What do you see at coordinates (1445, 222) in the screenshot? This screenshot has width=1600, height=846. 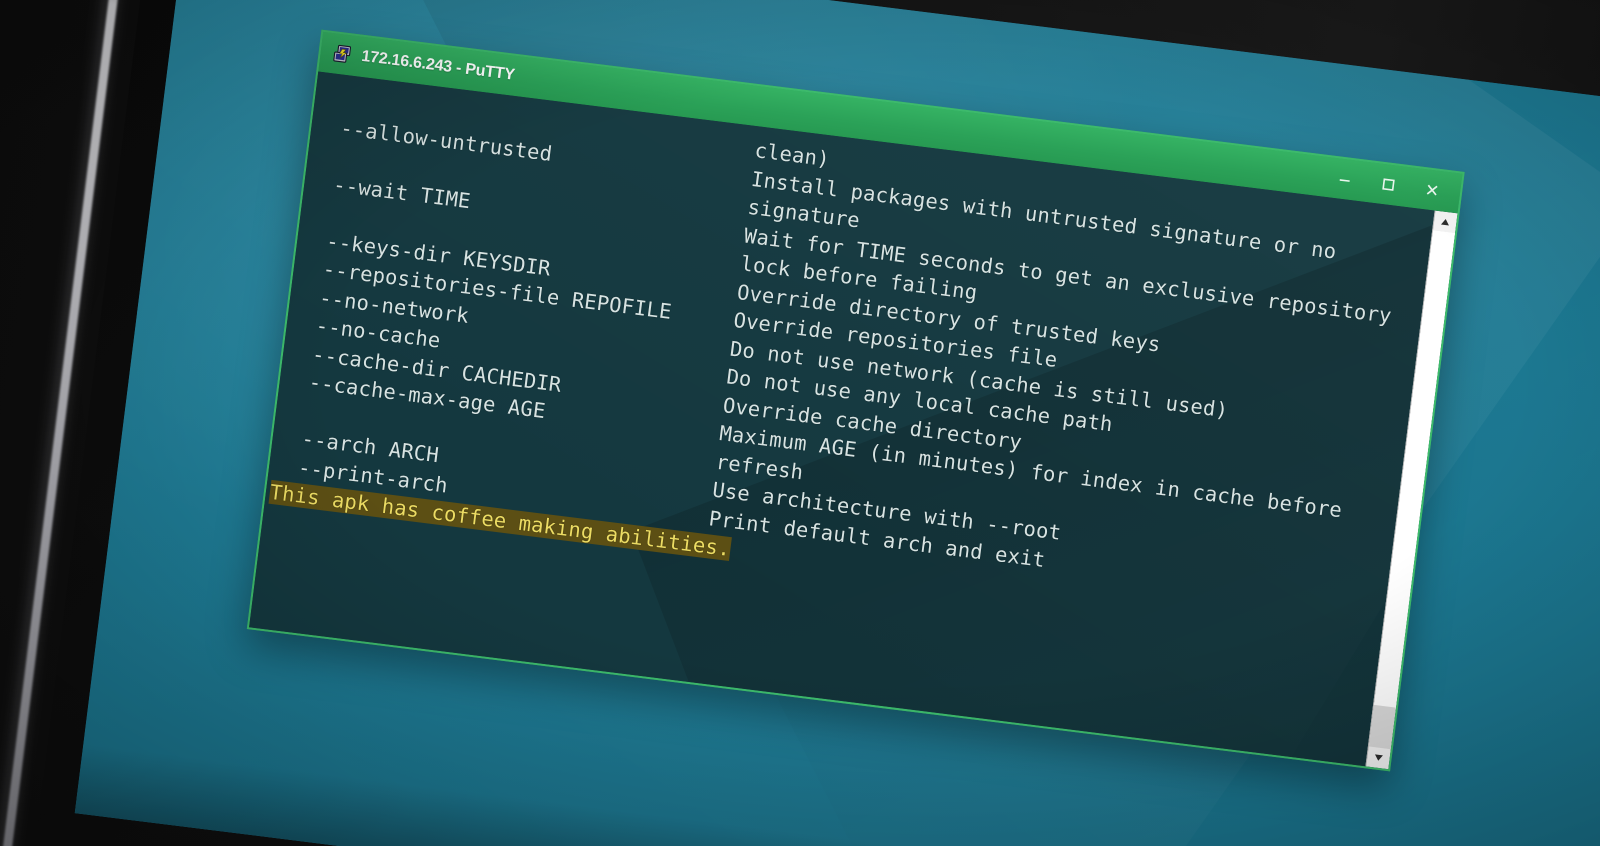 I see `scroll-up-arrow` at bounding box center [1445, 222].